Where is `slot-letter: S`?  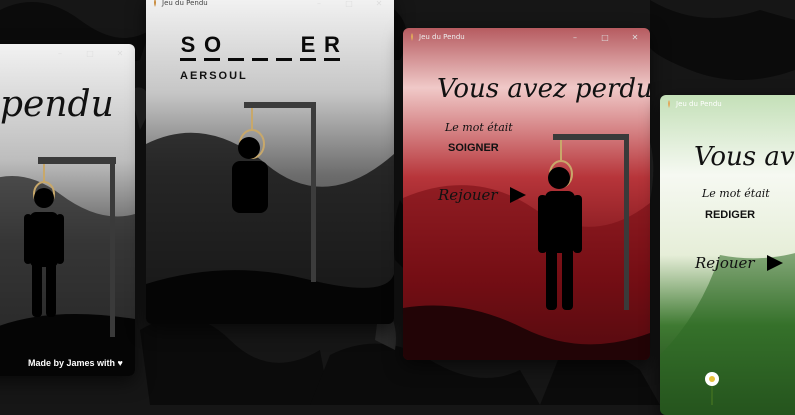
slot-letter: S is located at coordinates (188, 46).